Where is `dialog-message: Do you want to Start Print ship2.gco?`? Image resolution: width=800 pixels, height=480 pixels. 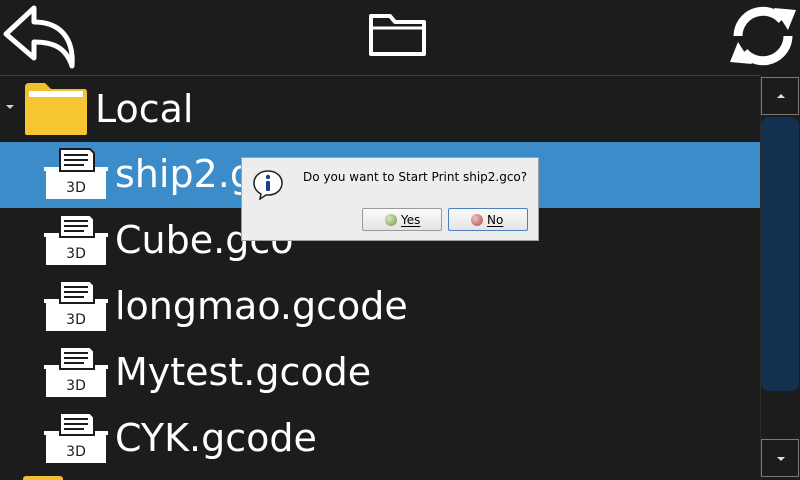 dialog-message: Do you want to Start Print ship2.gco? is located at coordinates (415, 177).